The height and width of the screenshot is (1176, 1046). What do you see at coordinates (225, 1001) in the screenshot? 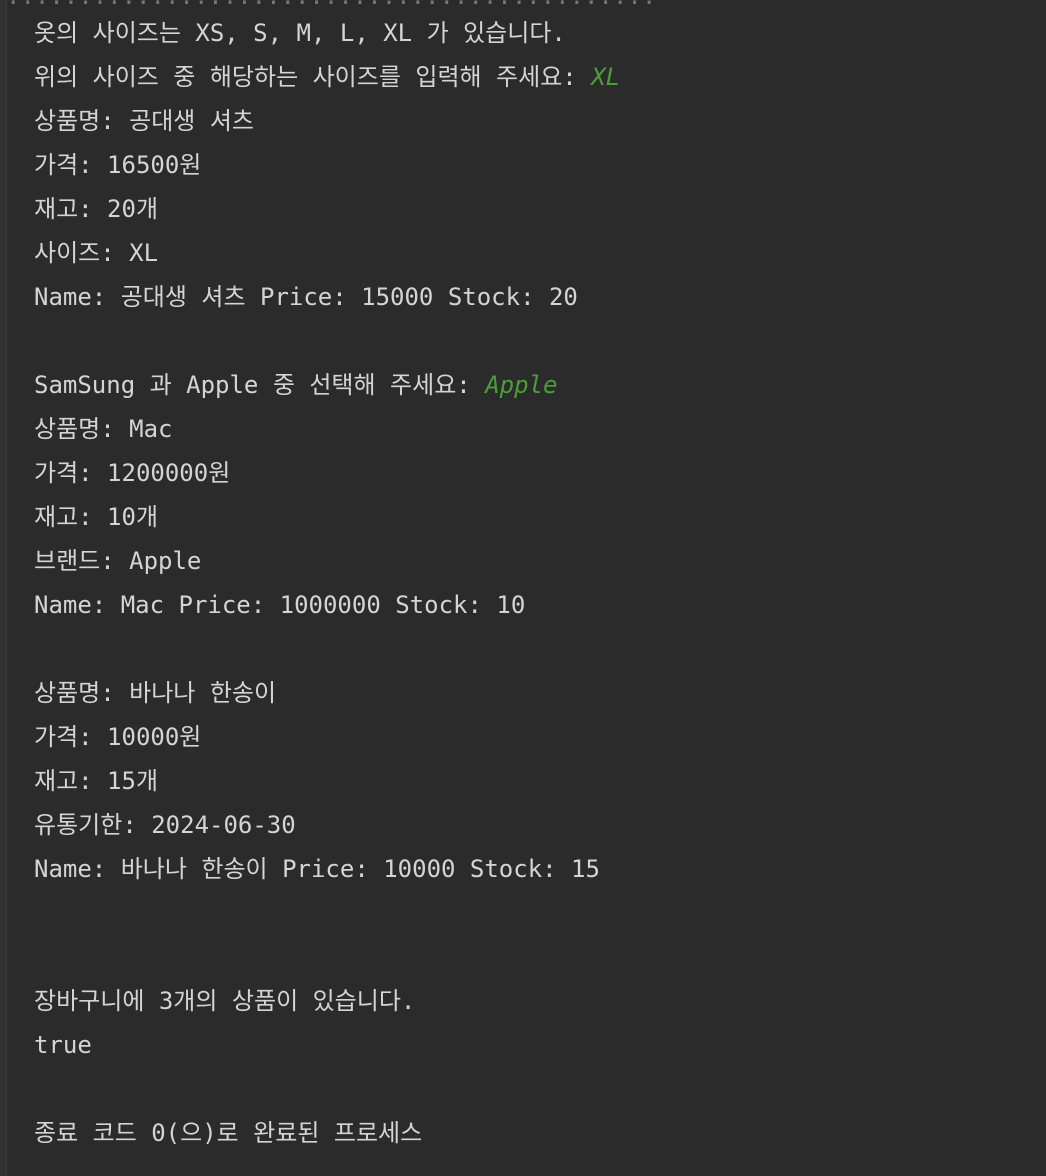
I see `console-line-text: 장바구니에 3개의 상품이 있습니다.` at bounding box center [225, 1001].